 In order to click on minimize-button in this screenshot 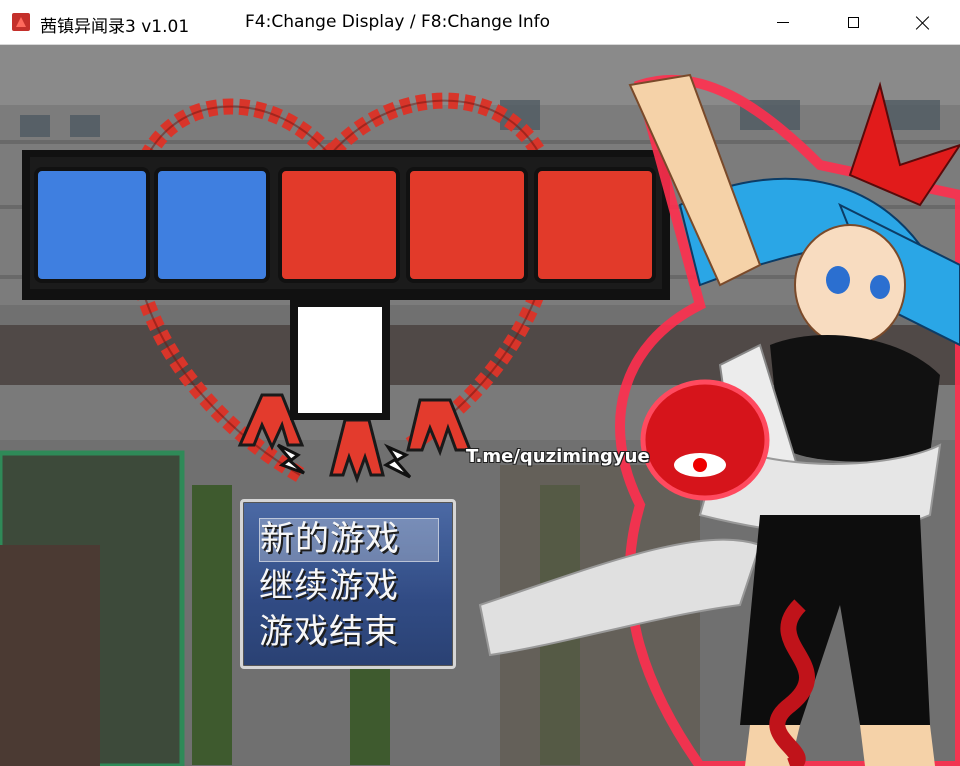, I will do `click(783, 22)`.